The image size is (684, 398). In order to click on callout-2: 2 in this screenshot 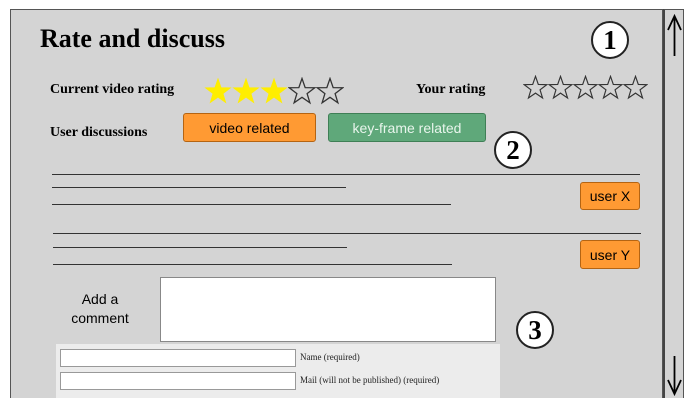, I will do `click(513, 150)`.